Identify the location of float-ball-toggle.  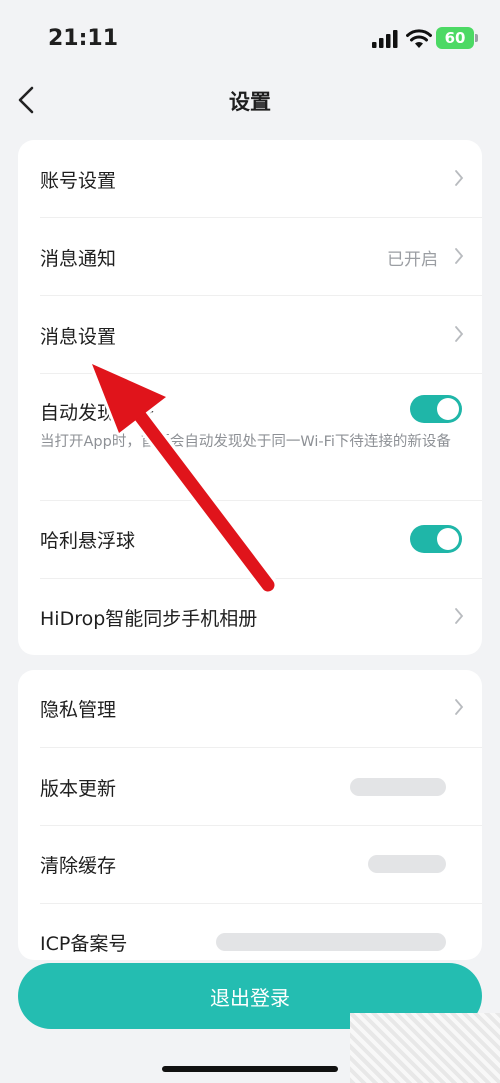
(436, 539).